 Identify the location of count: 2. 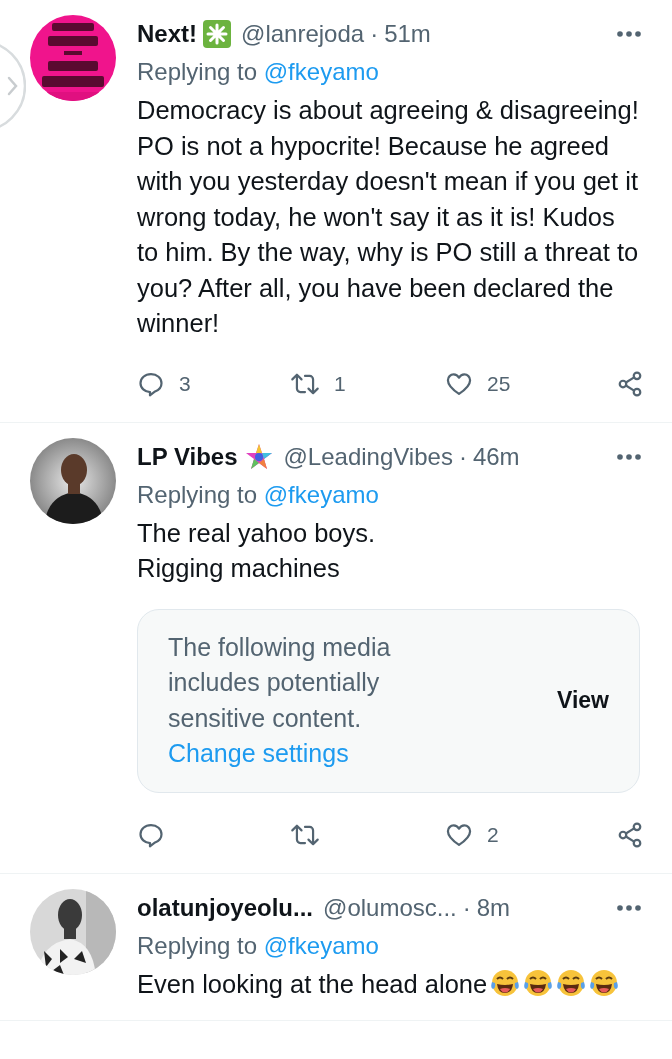
(493, 834).